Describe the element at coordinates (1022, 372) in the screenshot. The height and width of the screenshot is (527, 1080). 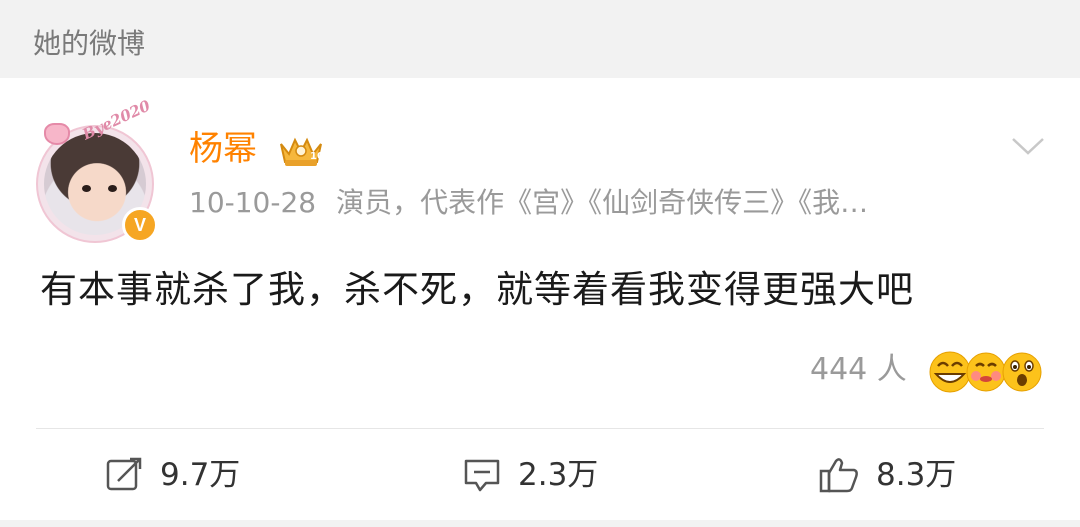
I see `shock-emoji-icon` at that location.